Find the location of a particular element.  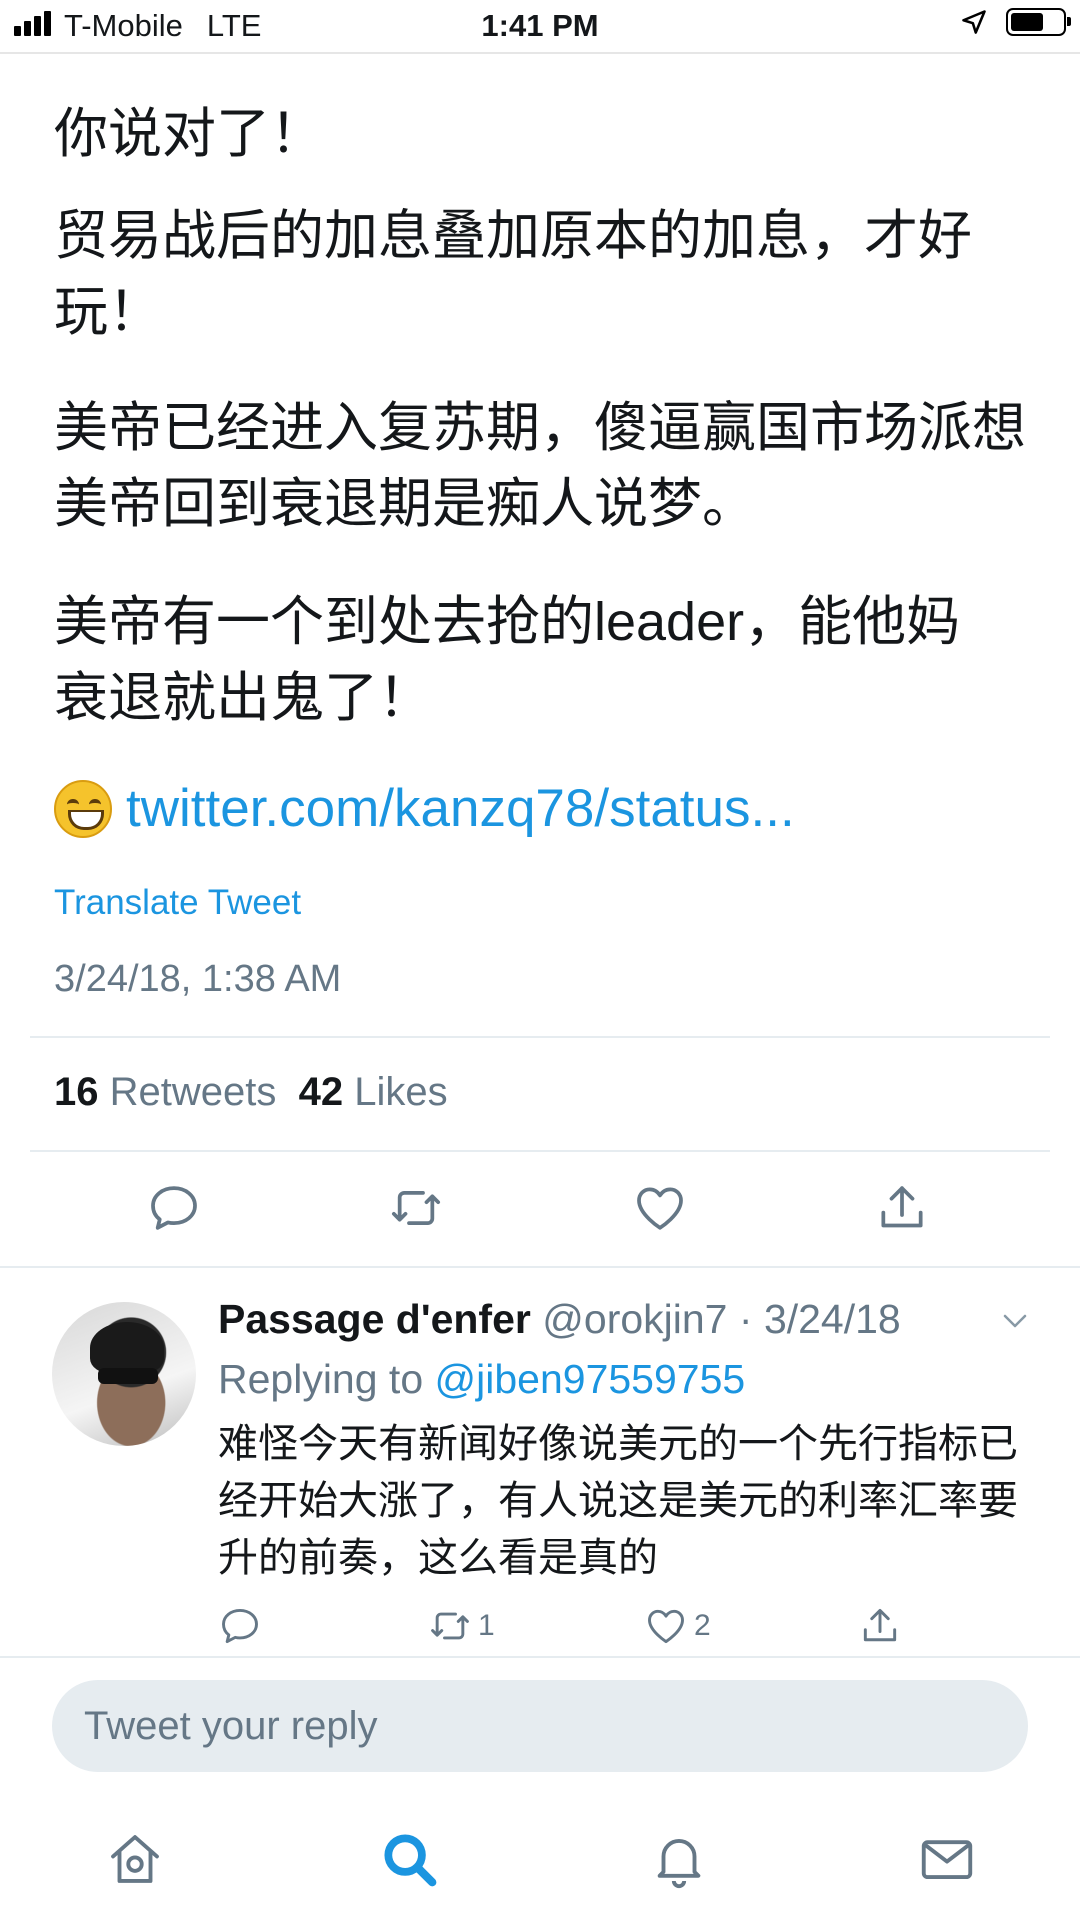

reply-header: Passage d'enfer @orokjin7 · 3/24/18 is located at coordinates (559, 1319).